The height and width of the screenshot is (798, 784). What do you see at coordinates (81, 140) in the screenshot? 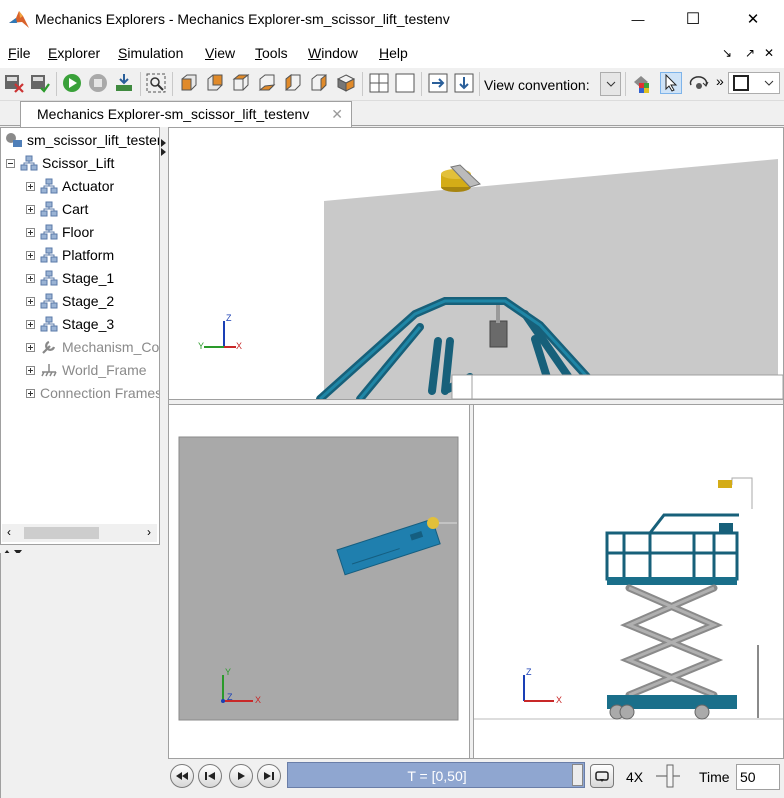
I see `tree-root: sm_scissor_lift_testenv` at bounding box center [81, 140].